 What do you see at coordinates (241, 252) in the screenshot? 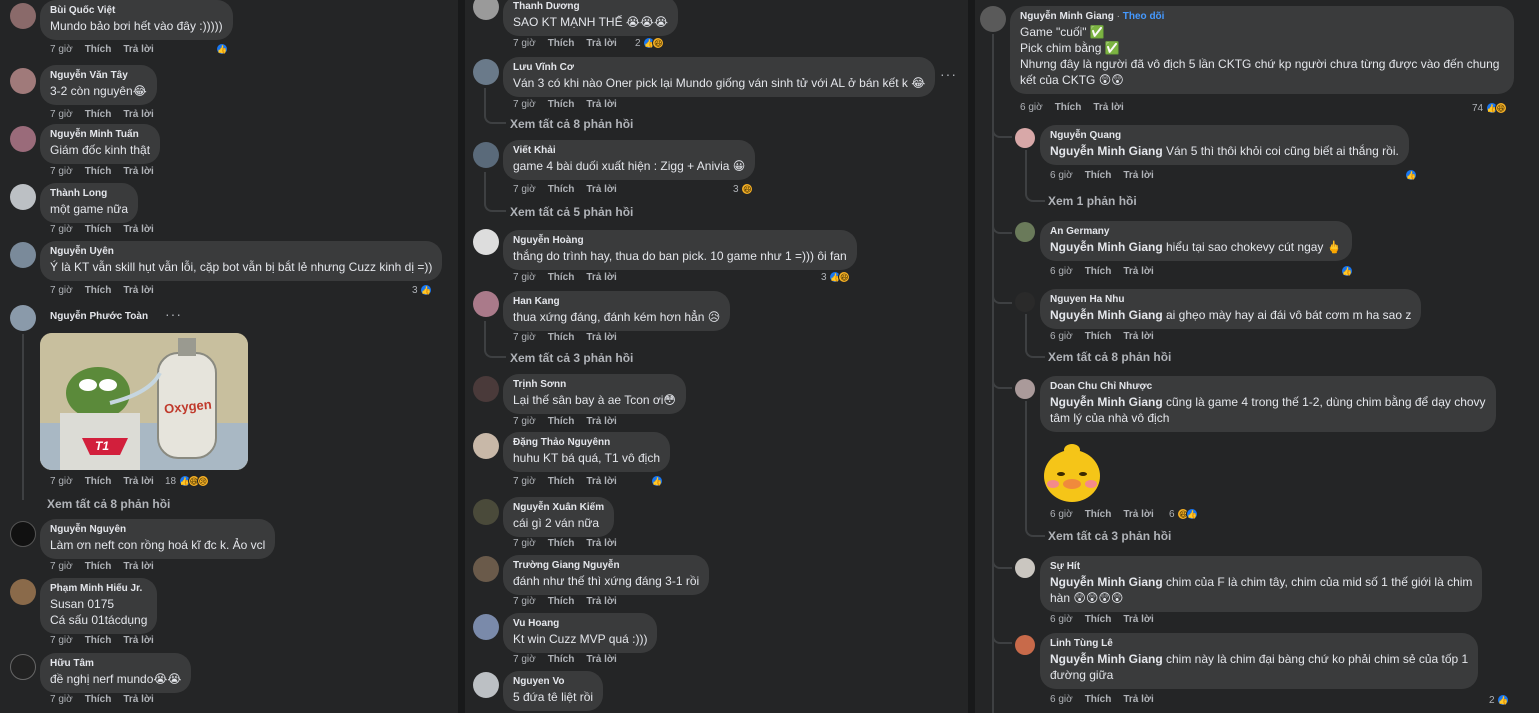
I see `commenter-name: Nguyễn Uyên` at bounding box center [241, 252].